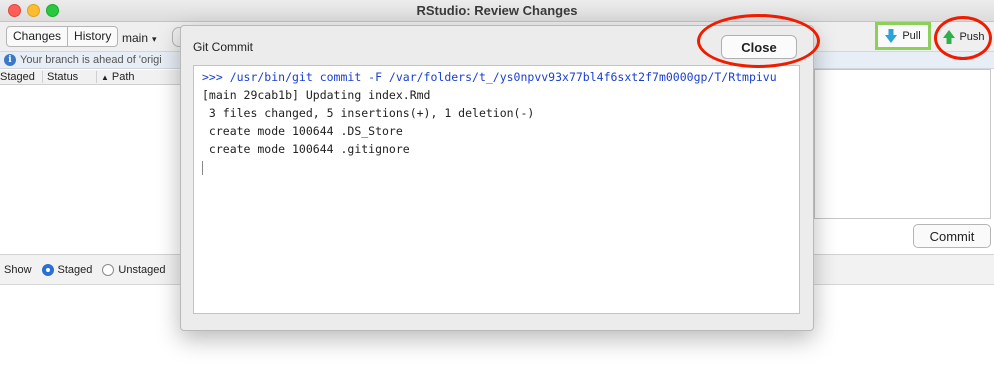 This screenshot has height=381, width=994. I want to click on output-line: create mode 100644 .DS_Store, so click(302, 131).